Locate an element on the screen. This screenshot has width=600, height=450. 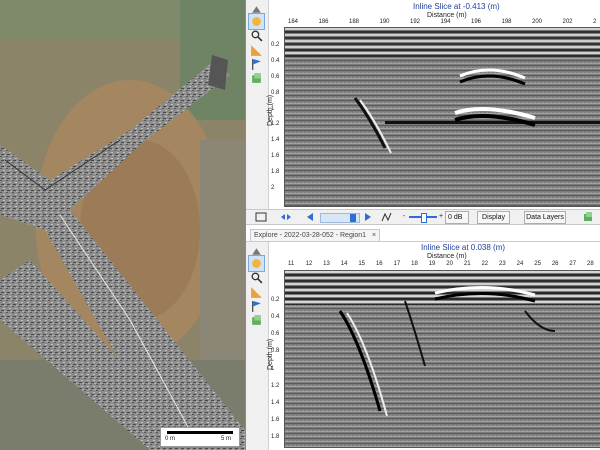
top-x-tick-label: 188 is located at coordinates (354, 22).